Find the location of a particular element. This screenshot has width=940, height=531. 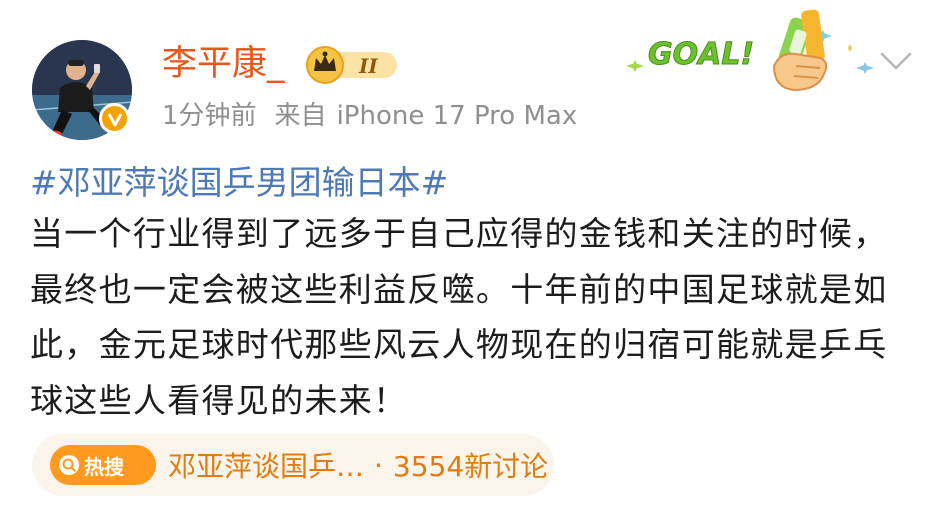

post-meta: 1分钟前 来自 iPhone 17 Pro Max is located at coordinates (369, 116).